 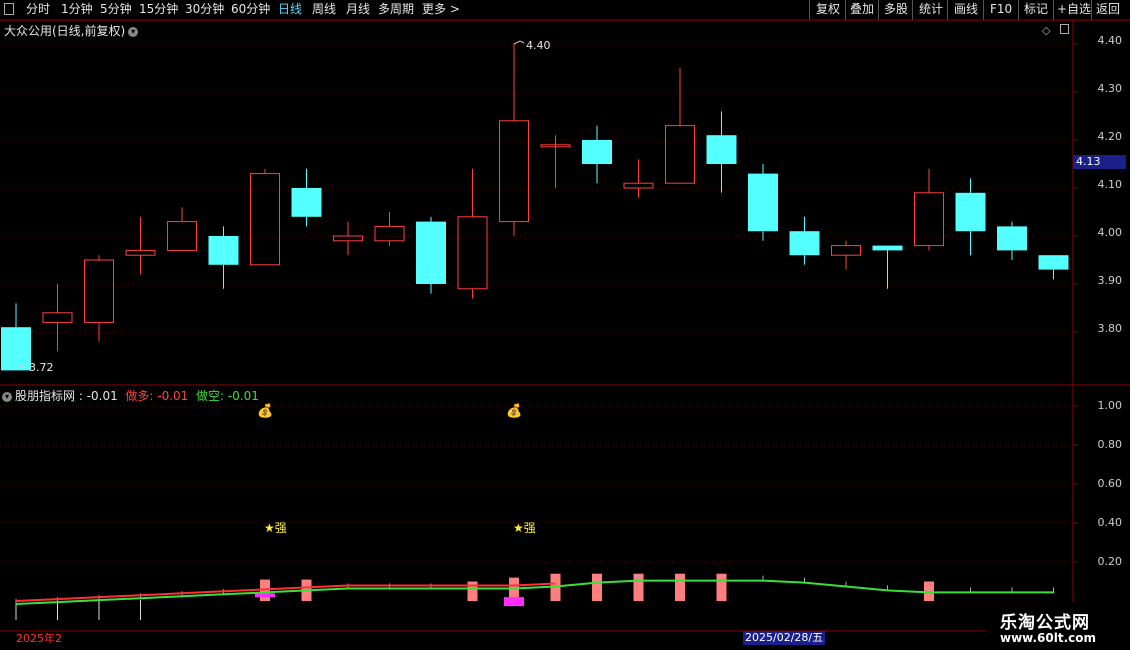 What do you see at coordinates (1110, 280) in the screenshot?
I see `y-tick: 3.90` at bounding box center [1110, 280].